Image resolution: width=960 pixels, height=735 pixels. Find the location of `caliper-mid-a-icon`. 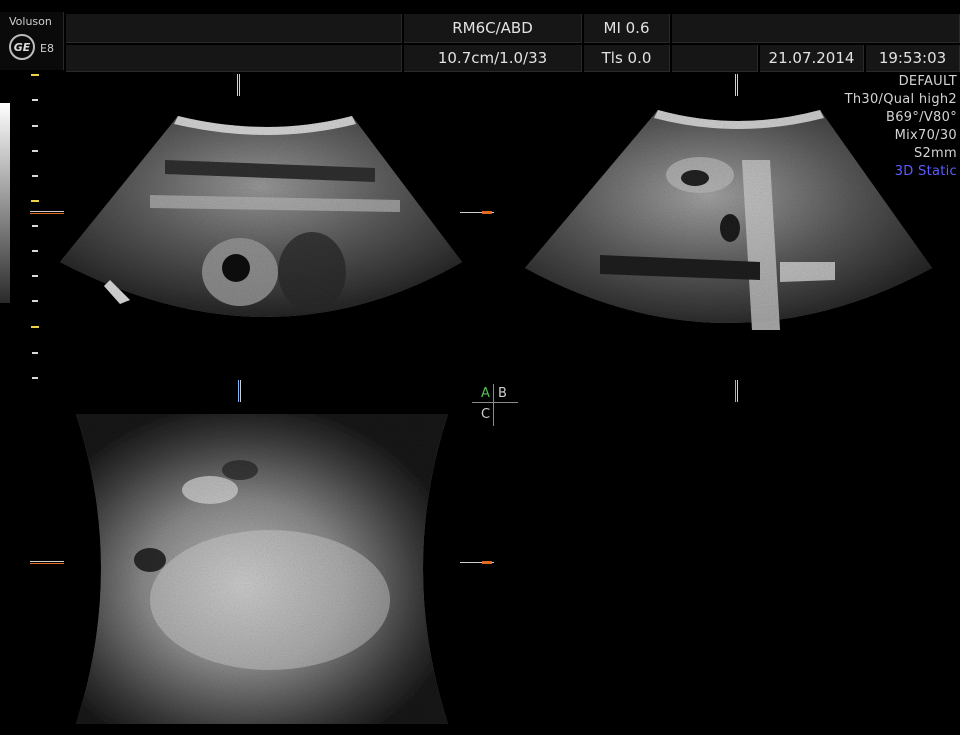

caliper-mid-a-icon is located at coordinates (239, 391).